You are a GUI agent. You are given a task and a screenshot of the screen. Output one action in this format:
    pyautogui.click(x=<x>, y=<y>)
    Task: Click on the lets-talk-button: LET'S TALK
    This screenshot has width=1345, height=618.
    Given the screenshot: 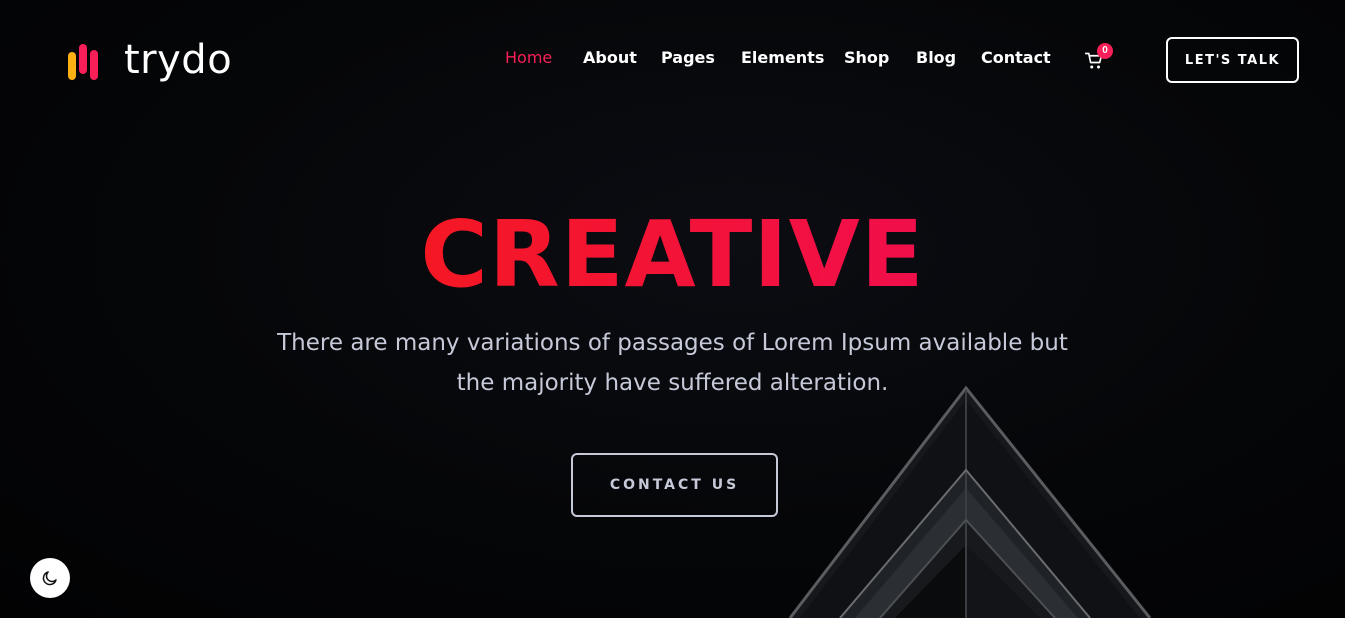 What is the action you would take?
    pyautogui.click(x=1232, y=60)
    